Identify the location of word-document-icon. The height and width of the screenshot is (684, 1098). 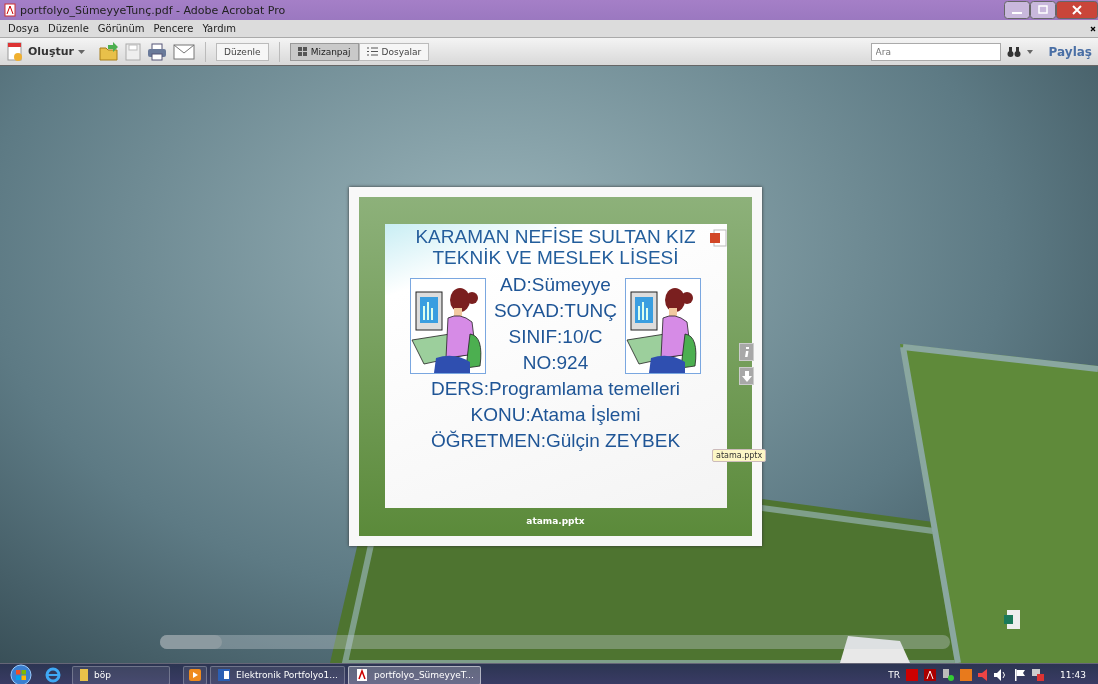
(224, 675).